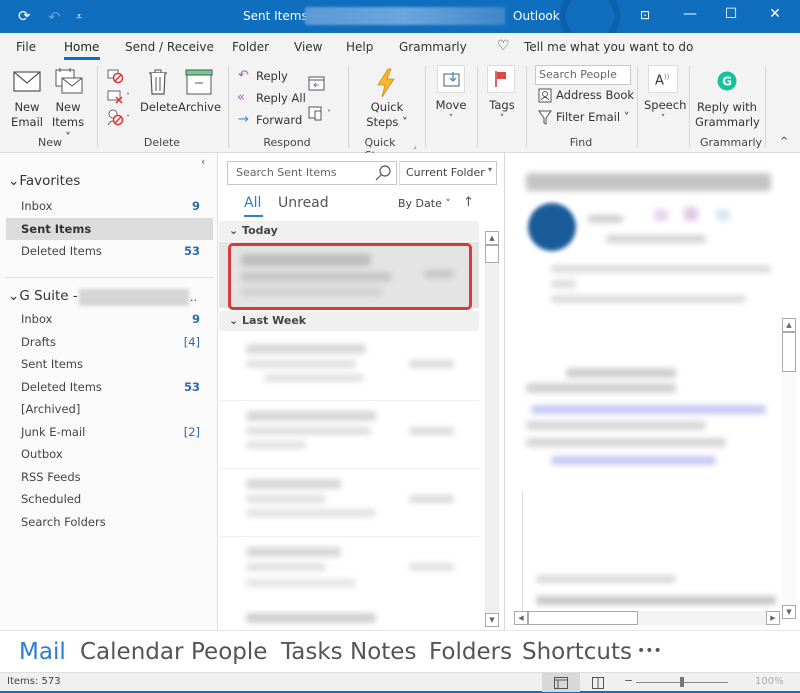 The height and width of the screenshot is (693, 800). I want to click on undo-icon: ↶, so click(54, 17).